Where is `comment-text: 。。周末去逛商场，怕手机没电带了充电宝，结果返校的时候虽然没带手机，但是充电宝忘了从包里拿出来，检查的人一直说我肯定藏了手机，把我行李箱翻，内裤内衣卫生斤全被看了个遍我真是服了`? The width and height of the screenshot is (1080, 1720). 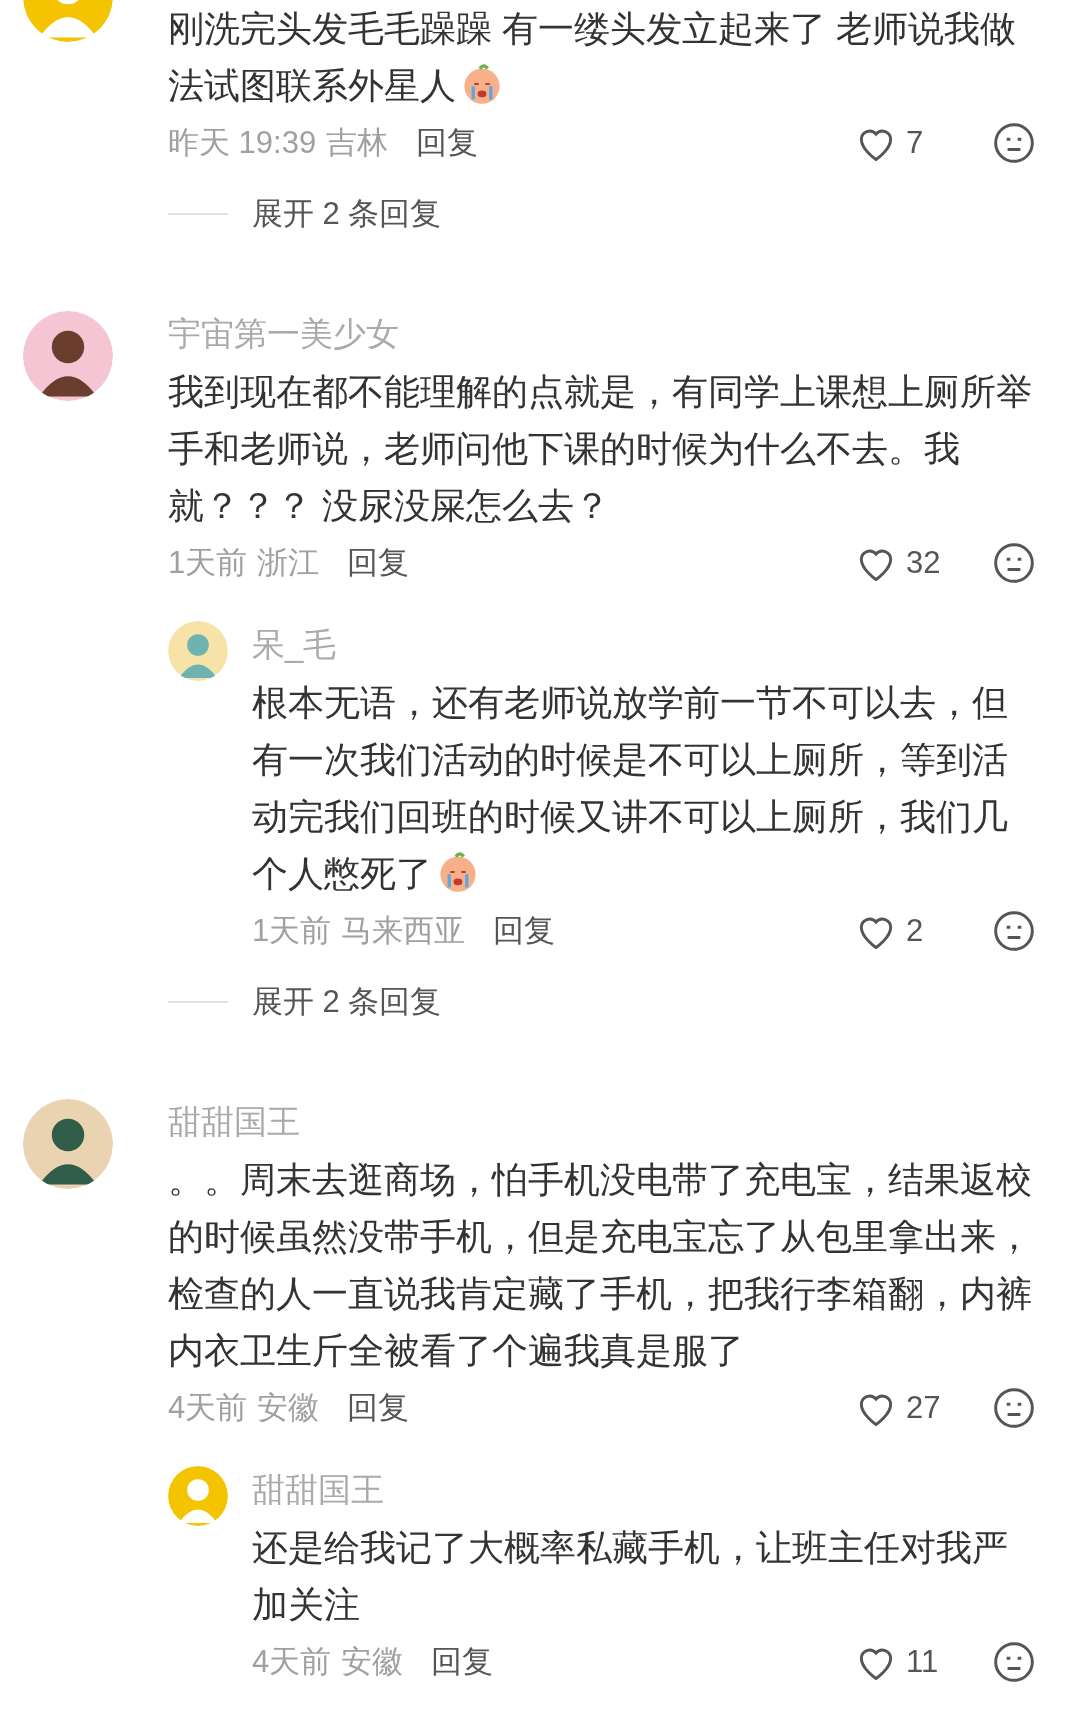
comment-text: 。。周末去逛商场，怕手机没电带了充电宝，结果返校的时候虽然没带手机，但是充电宝忘了从包里拿出来，检查的人一直说我肯定藏了手机，把我行李箱翻，内裤内衣卫生斤全被看了个遍我真是服了 is located at coordinates (600, 1265).